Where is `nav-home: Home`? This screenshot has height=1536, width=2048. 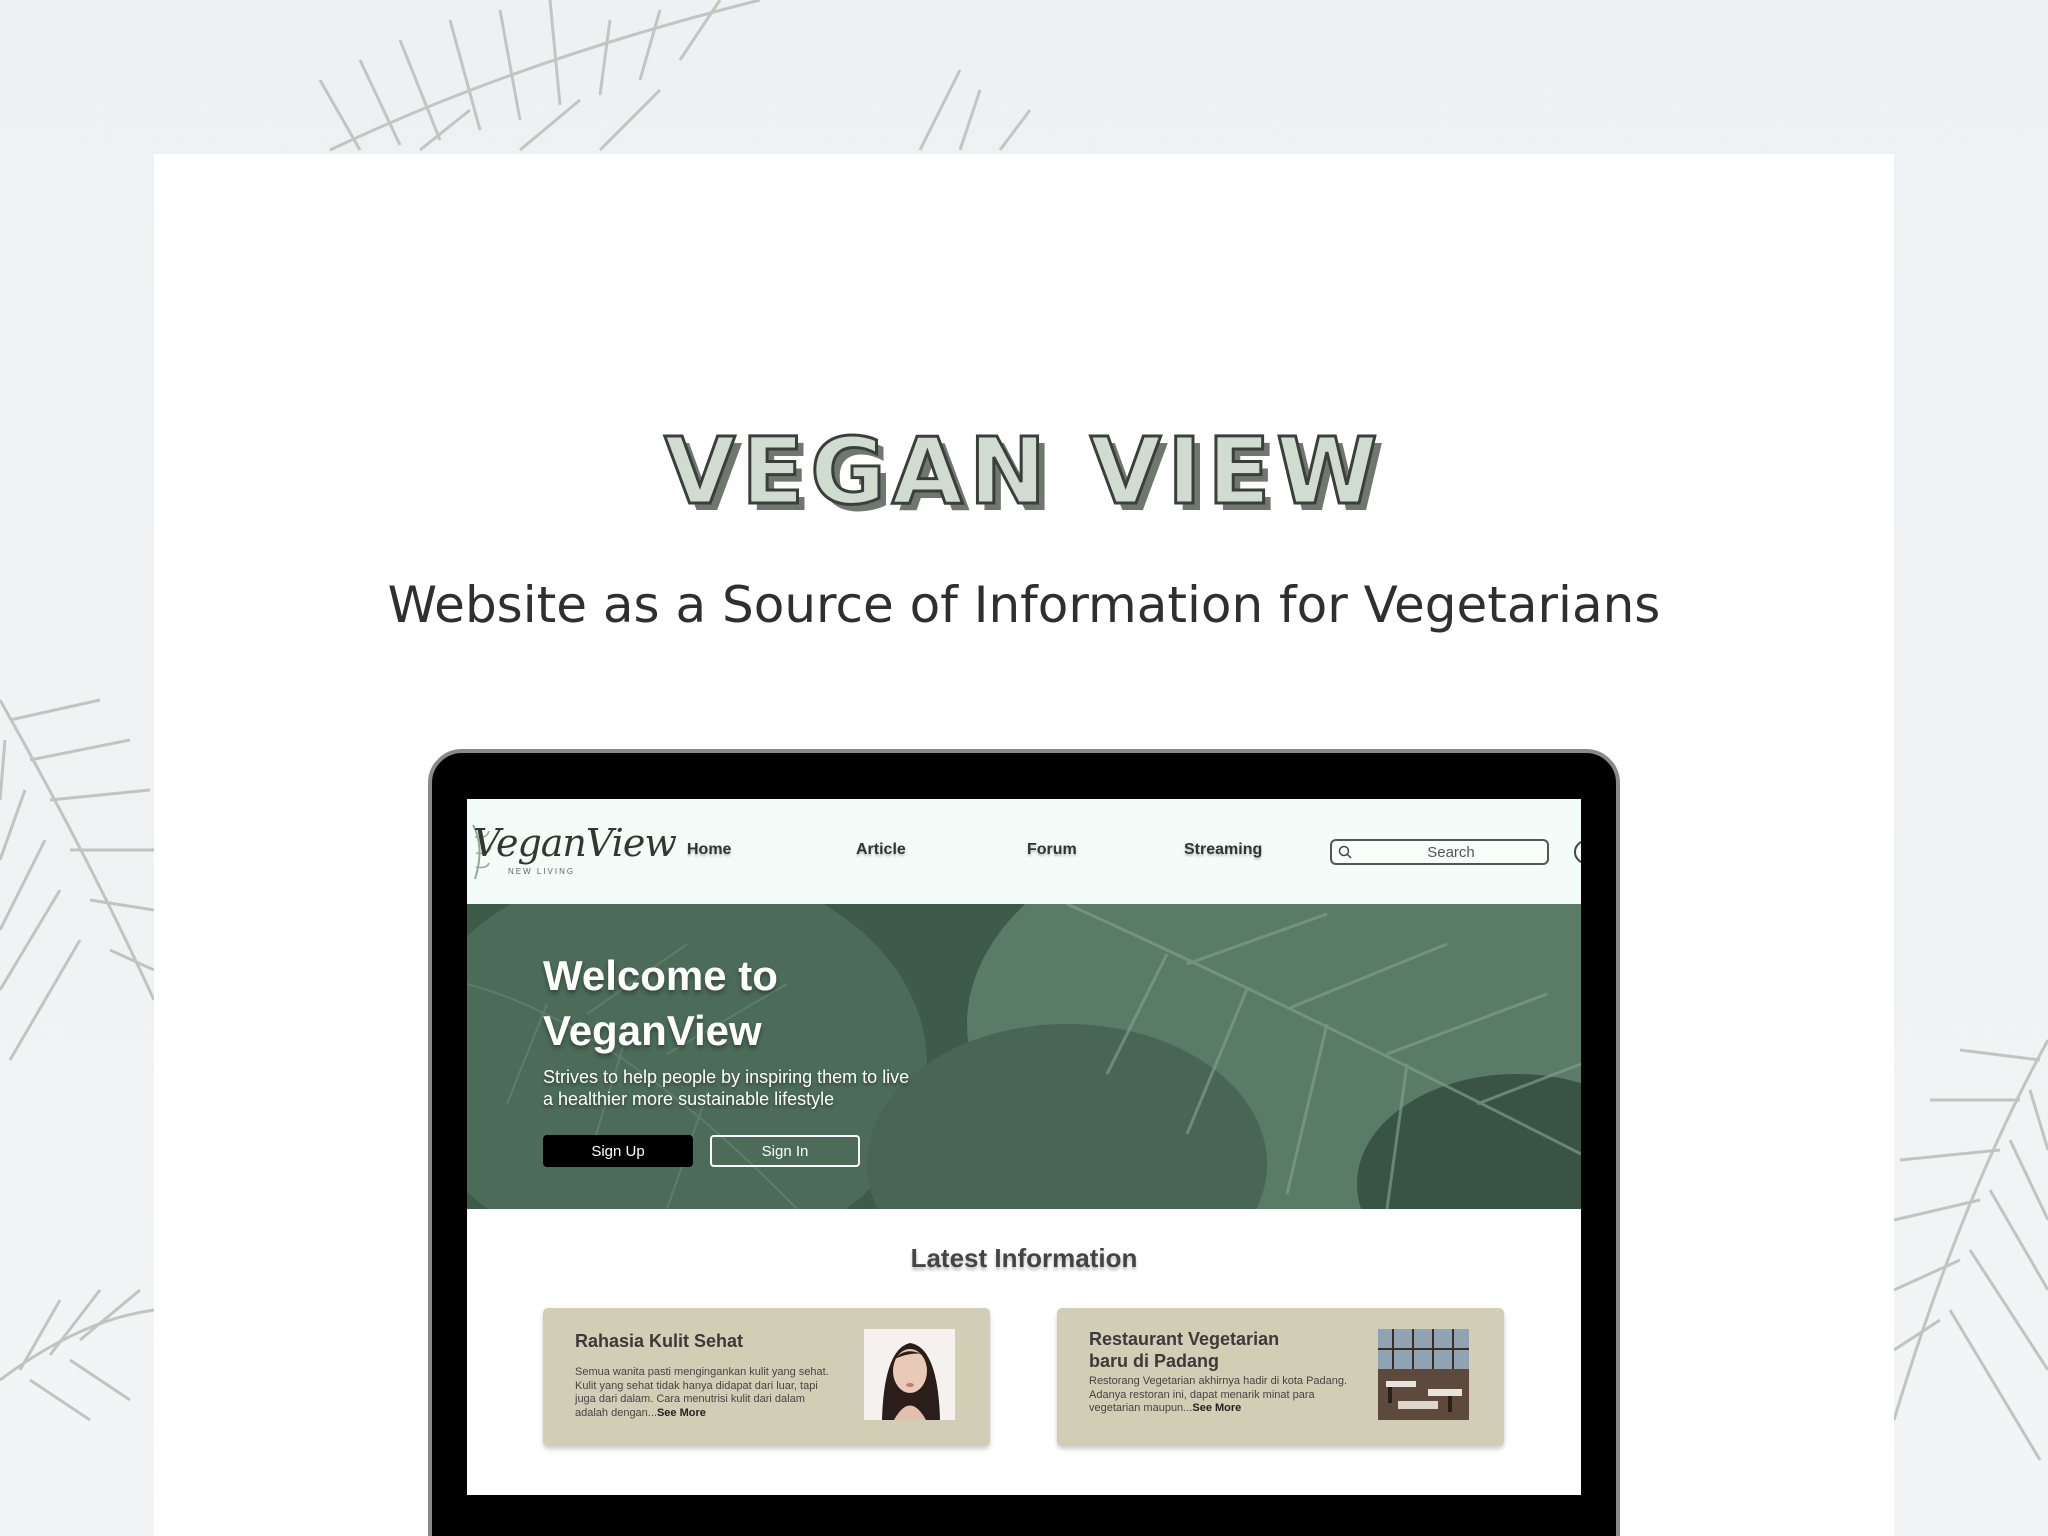
nav-home: Home is located at coordinates (709, 850).